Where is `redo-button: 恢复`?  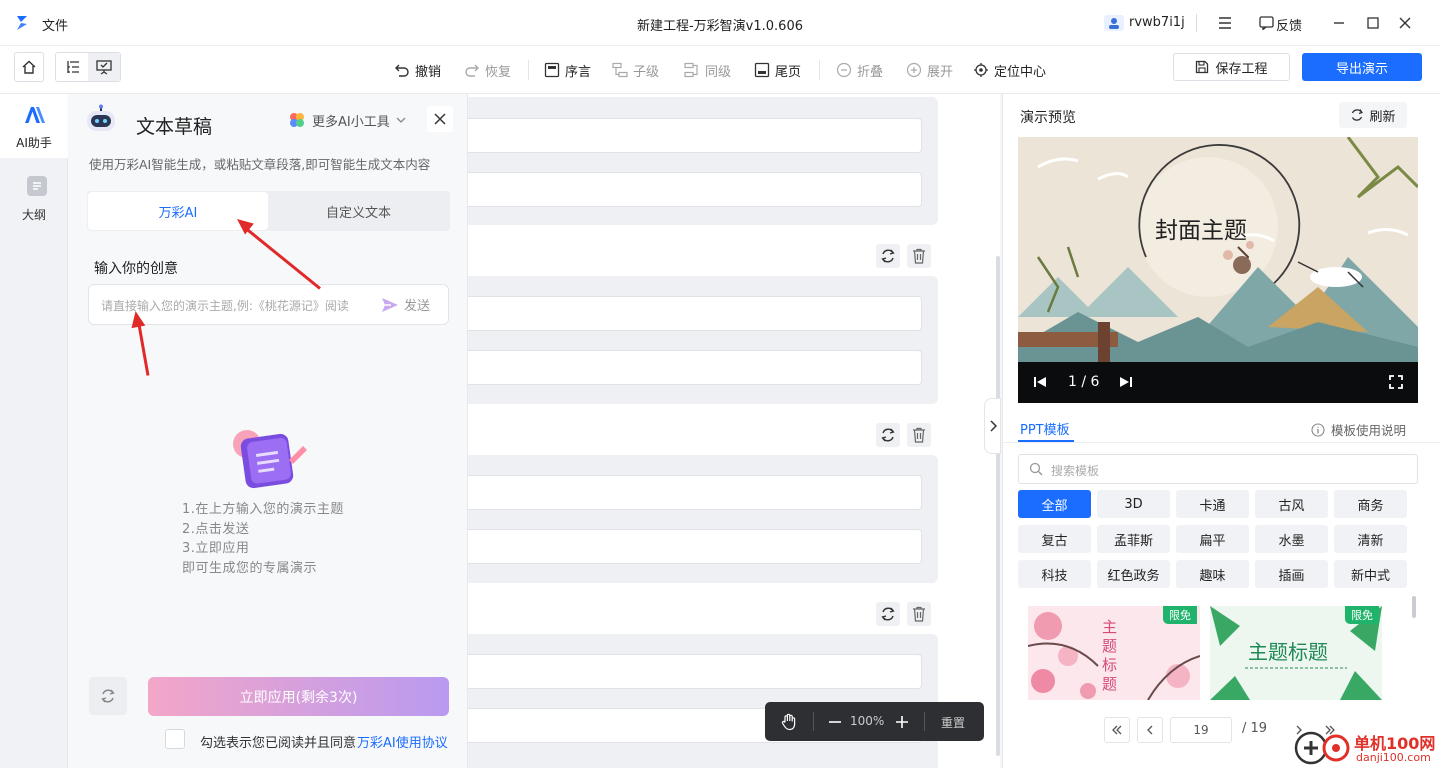 redo-button: 恢复 is located at coordinates (487, 70).